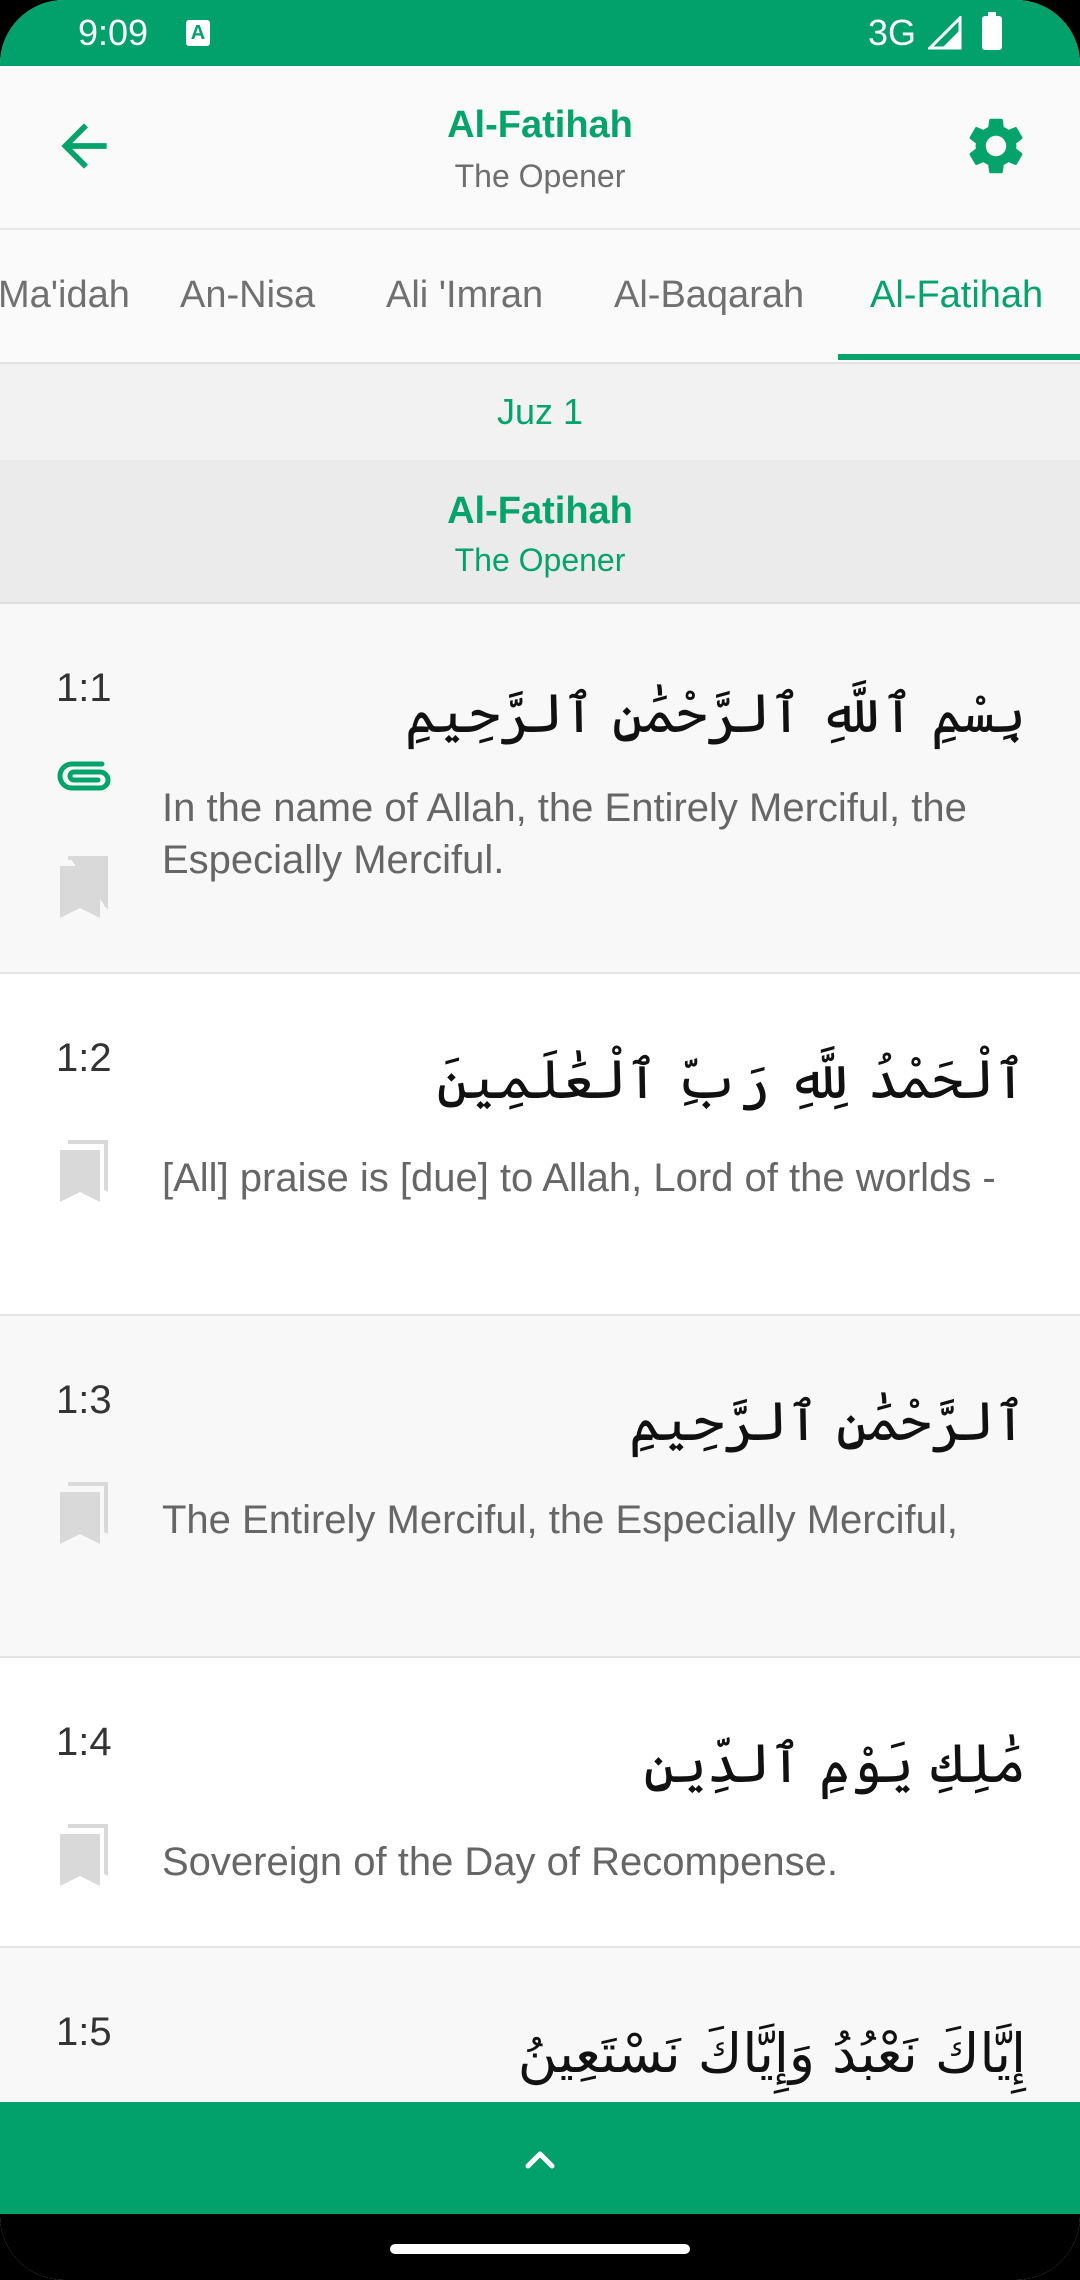 The image size is (1080, 2280). Describe the element at coordinates (84, 1400) in the screenshot. I see `verse-number: 1:3` at that location.